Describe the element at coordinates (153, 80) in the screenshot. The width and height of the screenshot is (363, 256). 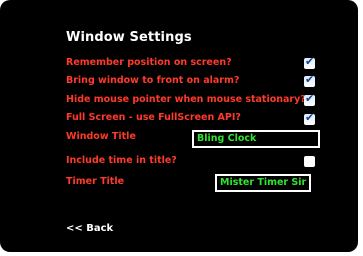
I see `bring-front-label: Bring window to front on alarm?` at that location.